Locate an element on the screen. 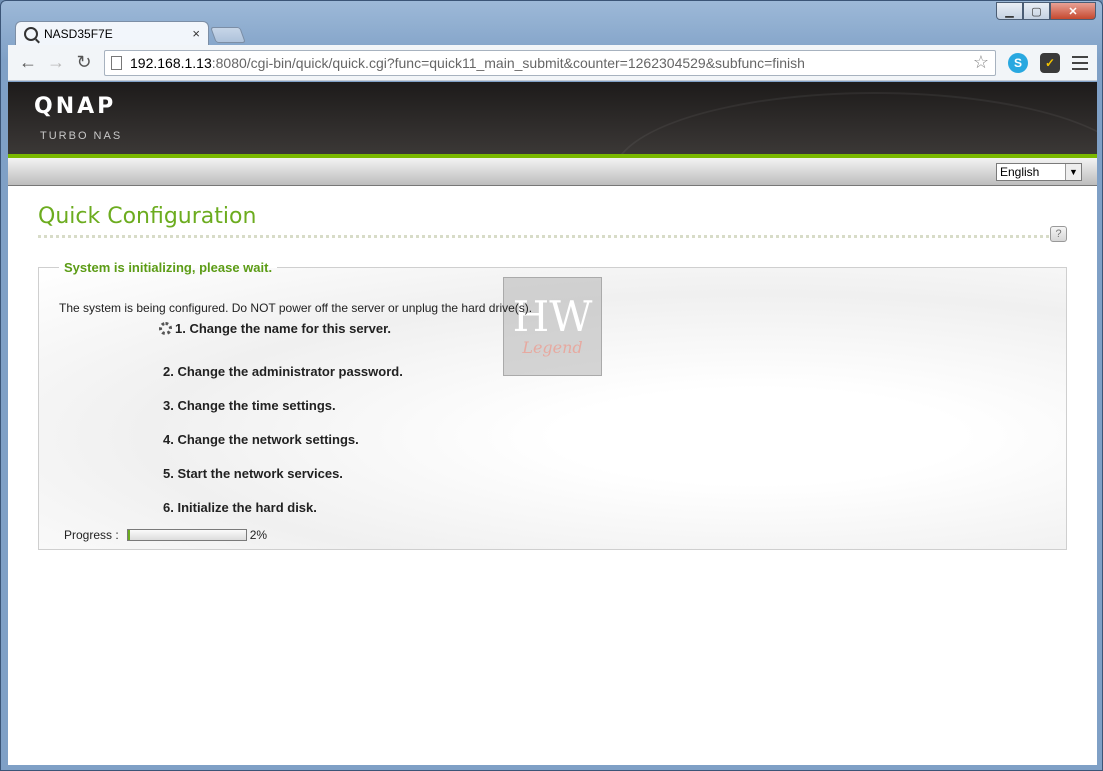  progress-fill is located at coordinates (129, 535).